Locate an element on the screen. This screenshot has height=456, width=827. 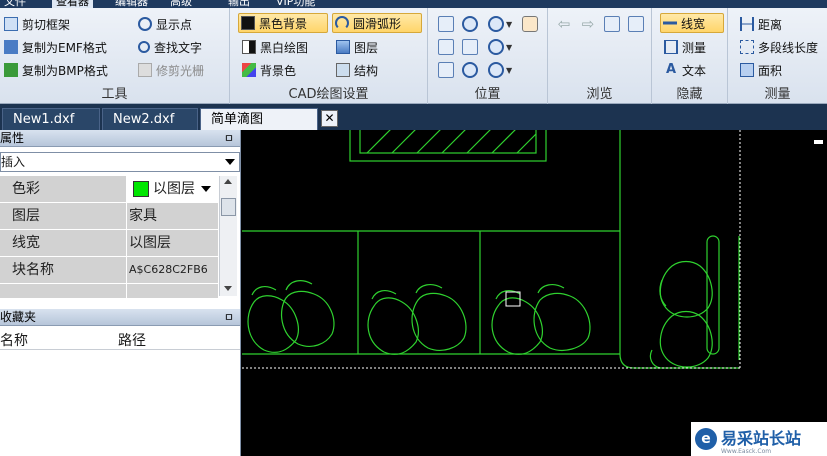
menu-tab-output: 输出 is located at coordinates (239, 4).